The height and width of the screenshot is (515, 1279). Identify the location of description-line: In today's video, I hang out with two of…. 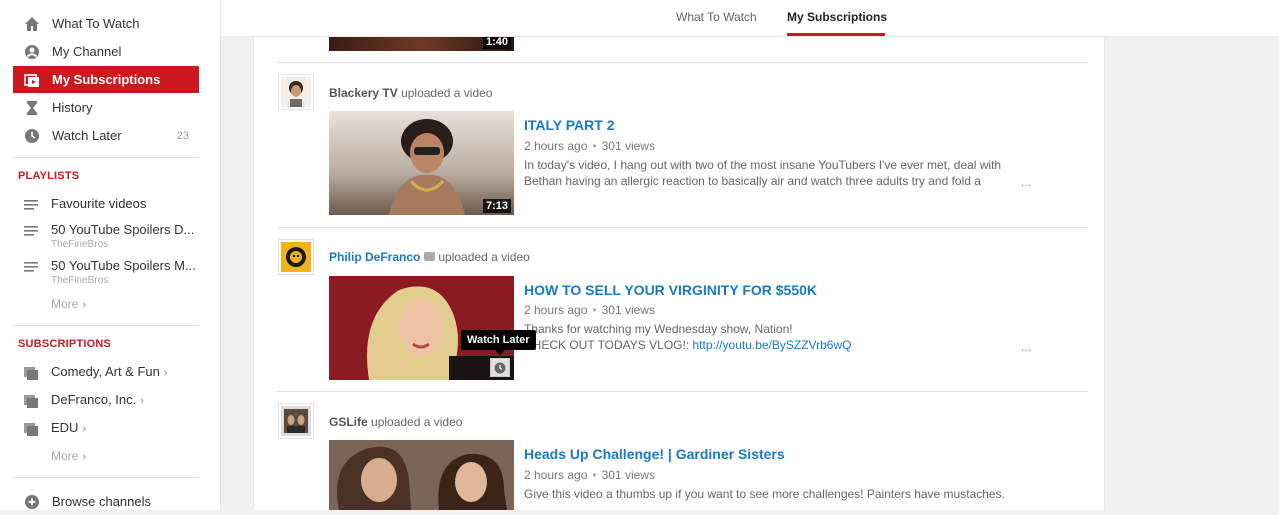
(763, 165).